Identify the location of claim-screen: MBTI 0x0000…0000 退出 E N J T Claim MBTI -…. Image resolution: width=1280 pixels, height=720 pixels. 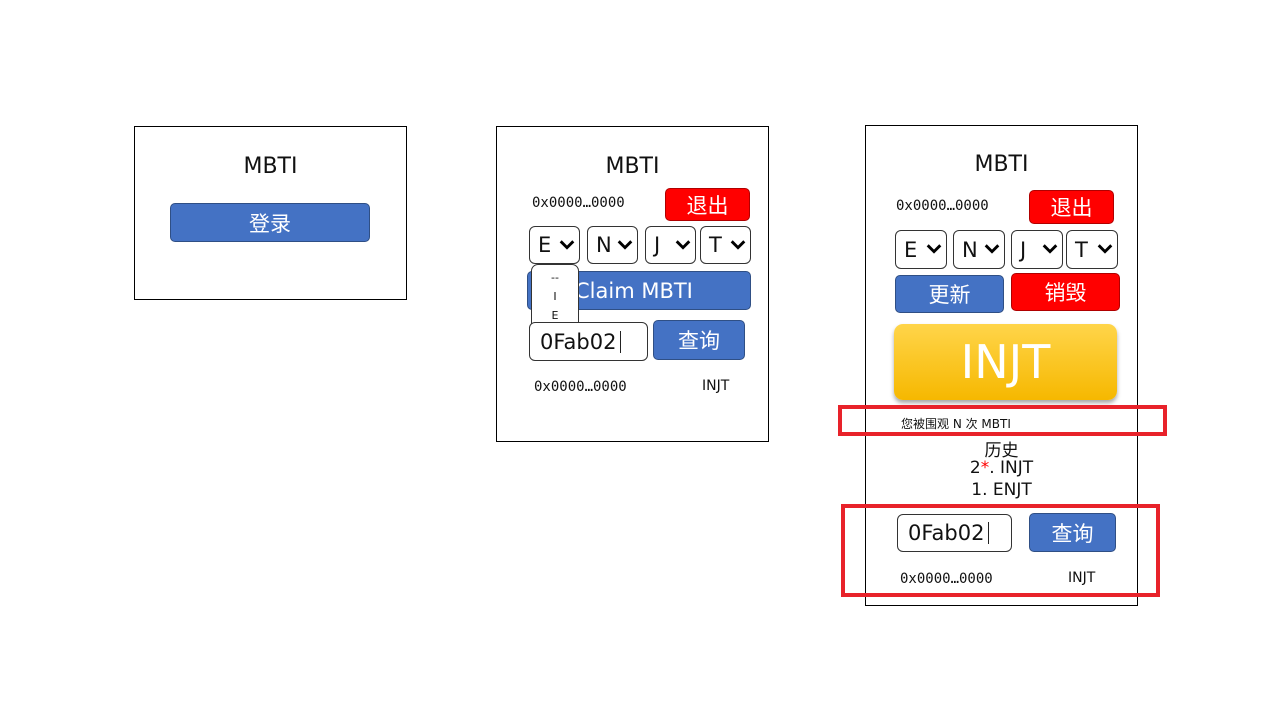
(632, 284).